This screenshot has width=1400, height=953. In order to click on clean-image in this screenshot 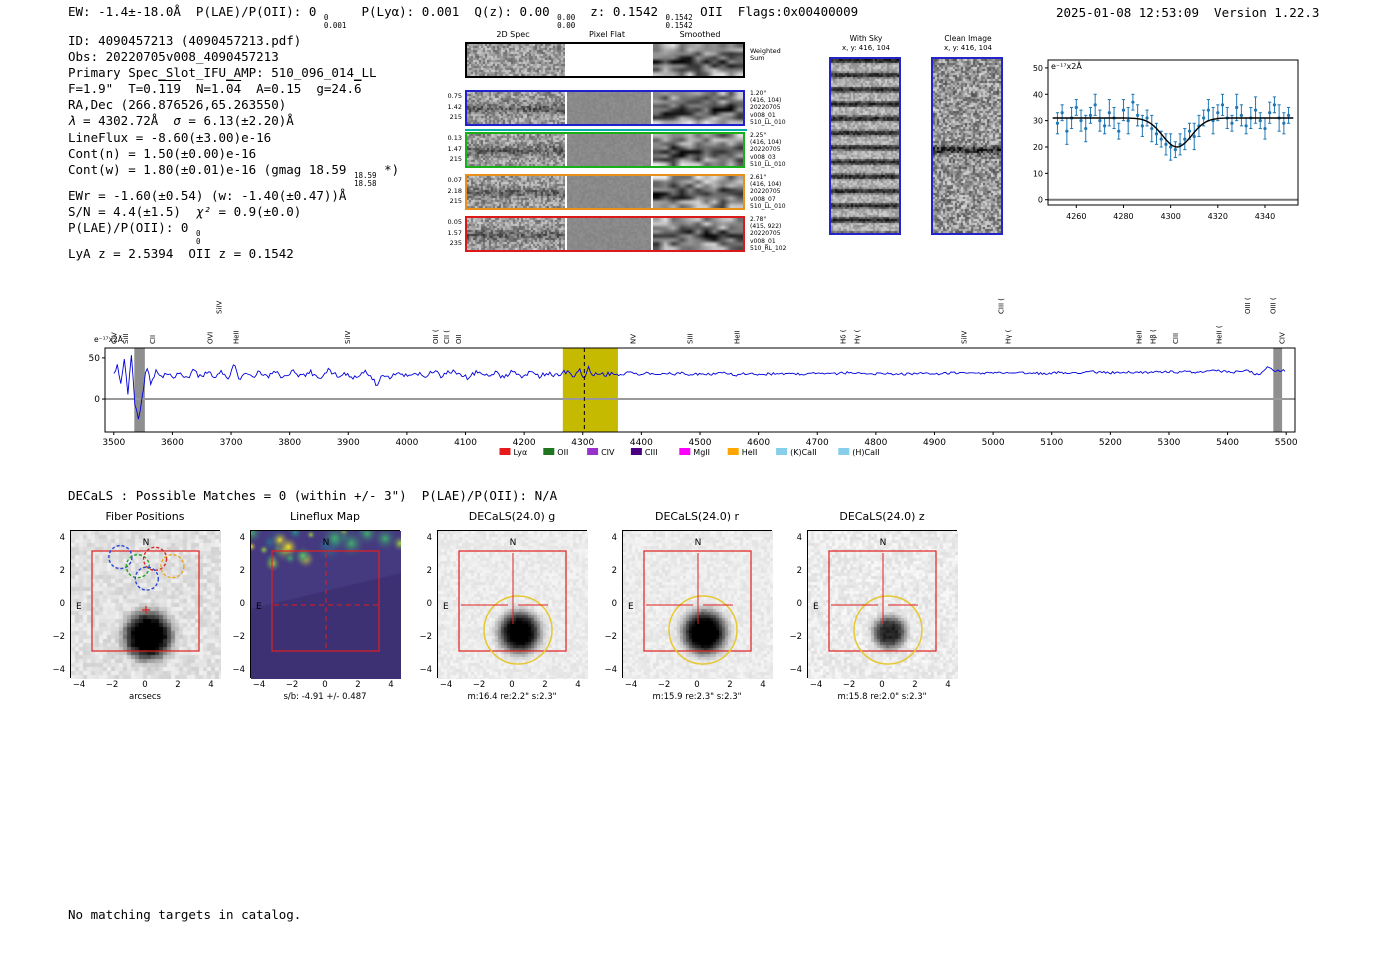, I will do `click(967, 146)`.